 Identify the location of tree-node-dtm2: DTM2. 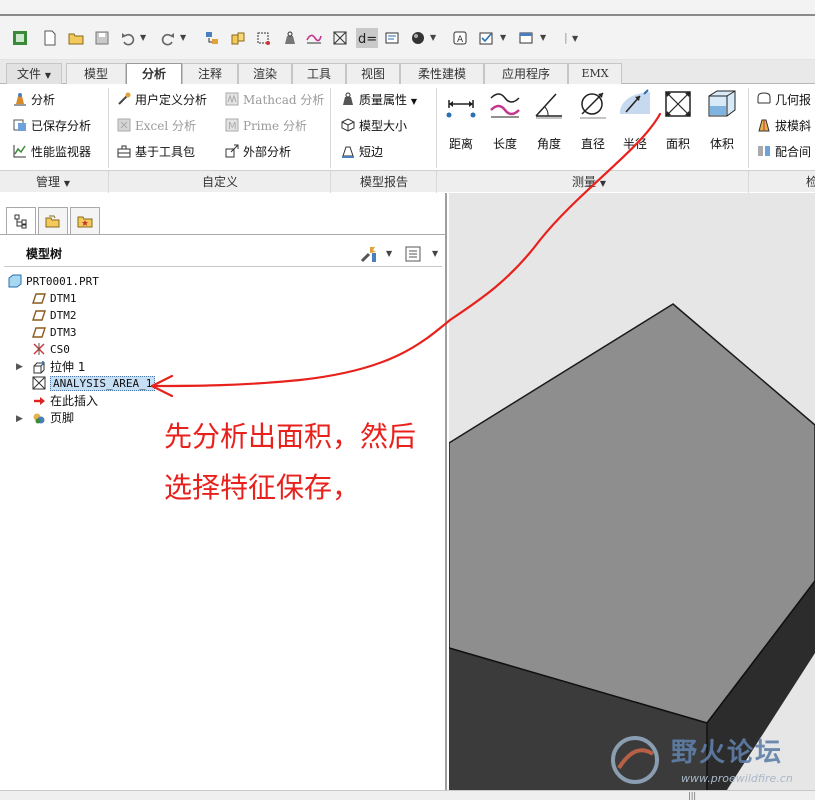
(54, 316).